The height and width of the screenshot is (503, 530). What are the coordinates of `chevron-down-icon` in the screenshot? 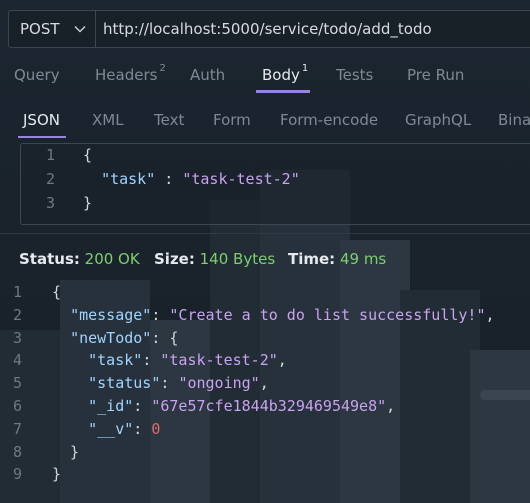 It's located at (80, 29).